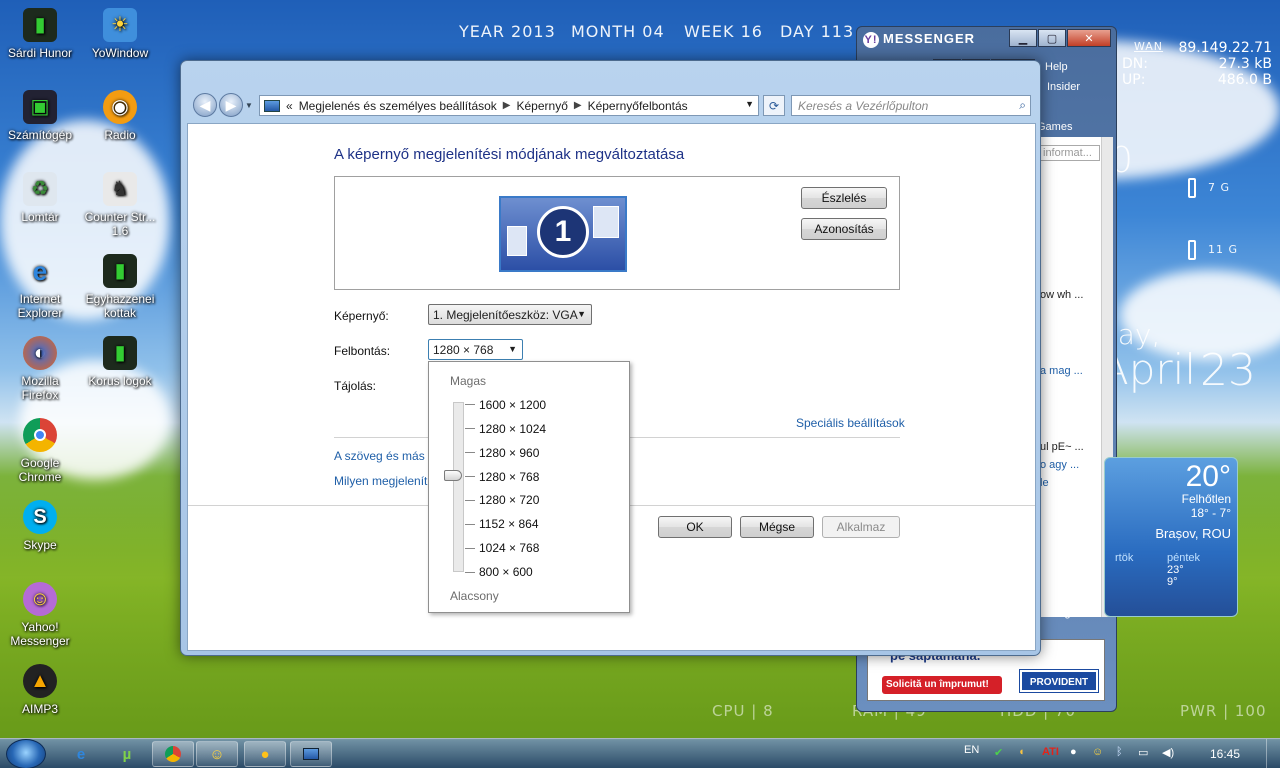 The width and height of the screenshot is (1280, 768). I want to click on chevron-down-icon: ▼, so click(581, 314).